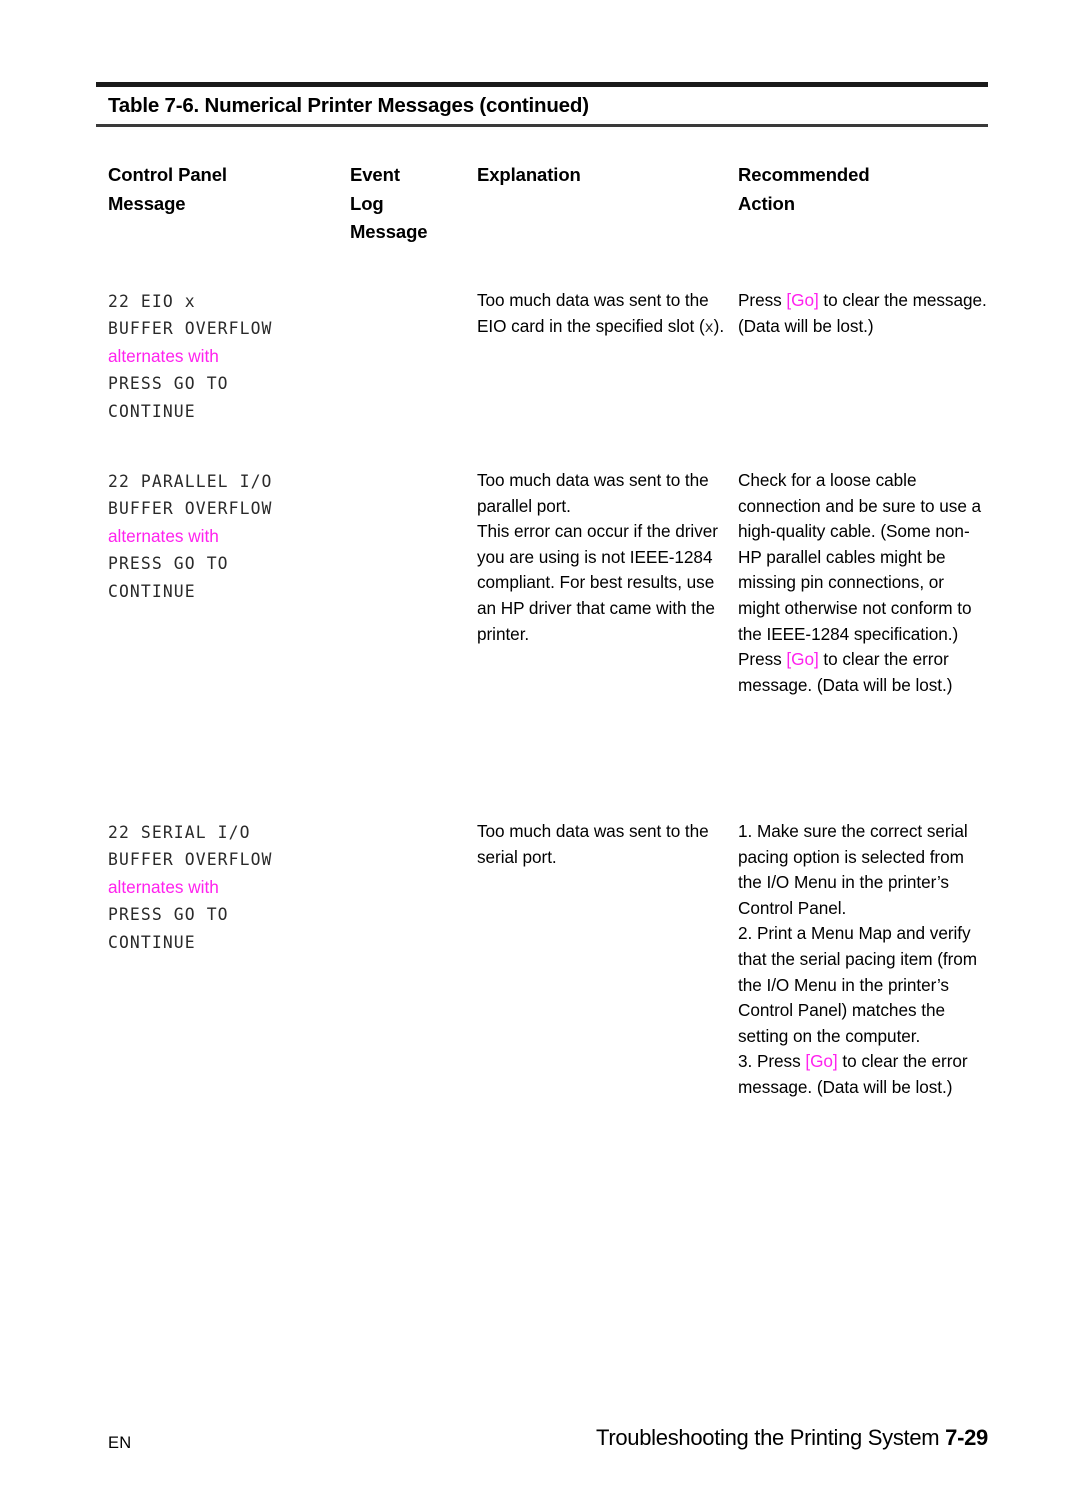  What do you see at coordinates (709, 326) in the screenshot?
I see `slot-glyph-icon: x` at bounding box center [709, 326].